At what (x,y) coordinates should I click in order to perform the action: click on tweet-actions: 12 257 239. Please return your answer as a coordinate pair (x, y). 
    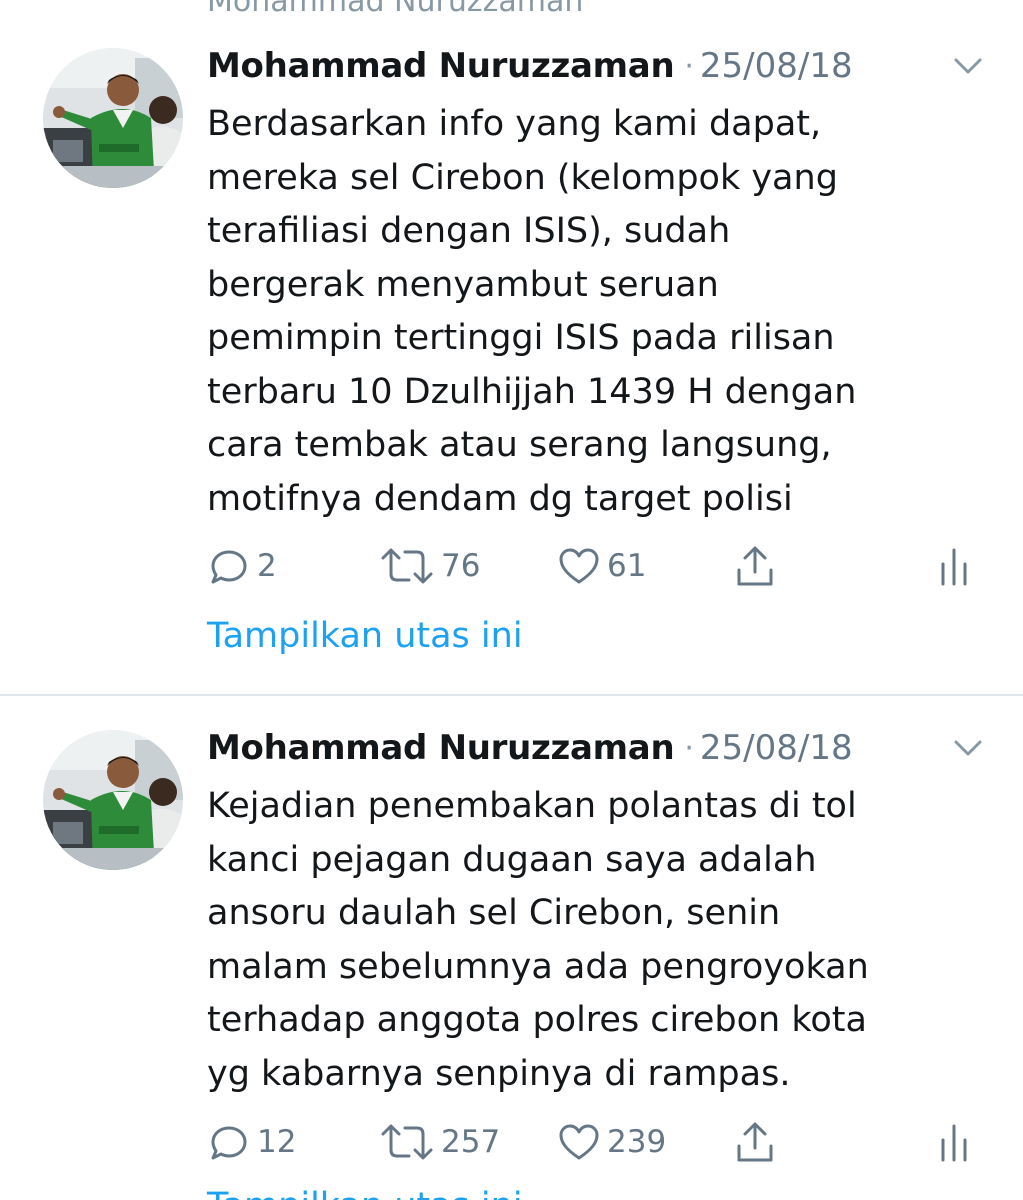
    Looking at the image, I should click on (597, 1142).